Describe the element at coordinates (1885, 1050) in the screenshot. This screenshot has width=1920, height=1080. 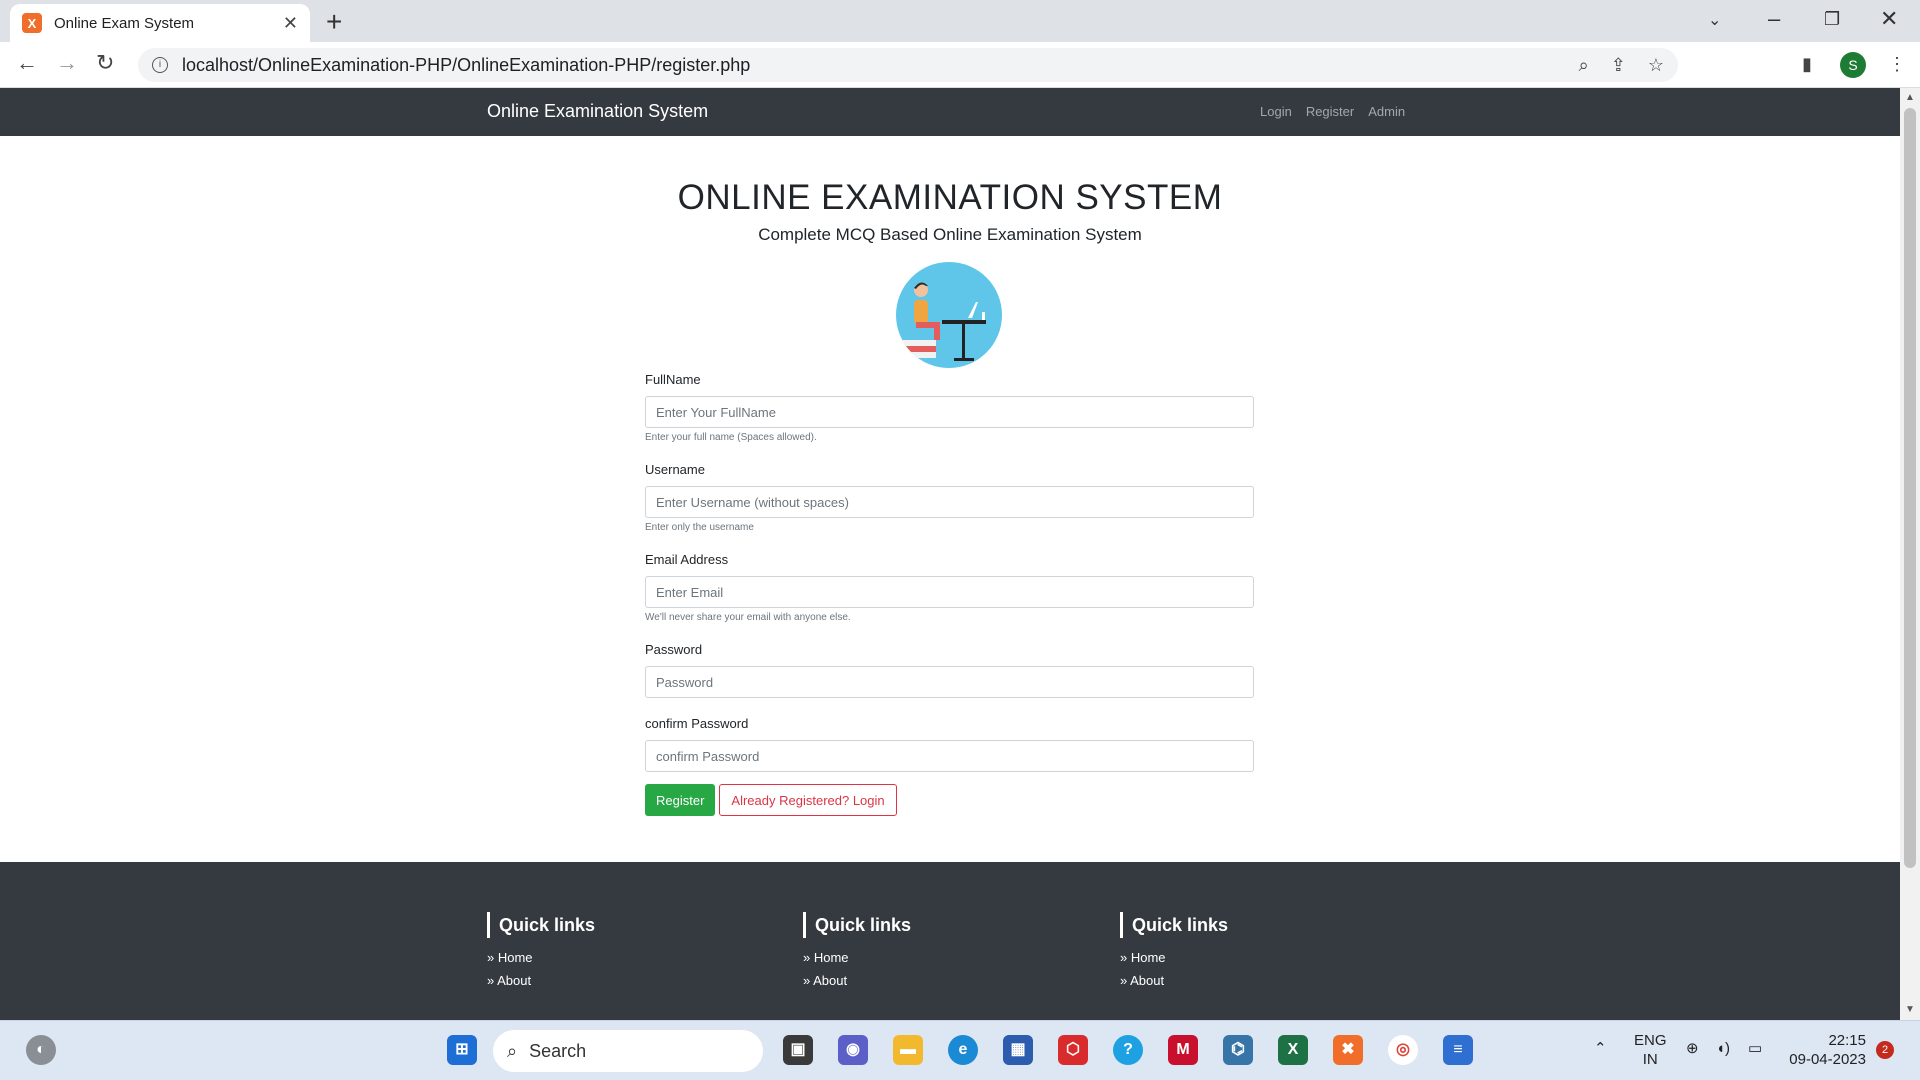
I see `notification-badge: 2` at that location.